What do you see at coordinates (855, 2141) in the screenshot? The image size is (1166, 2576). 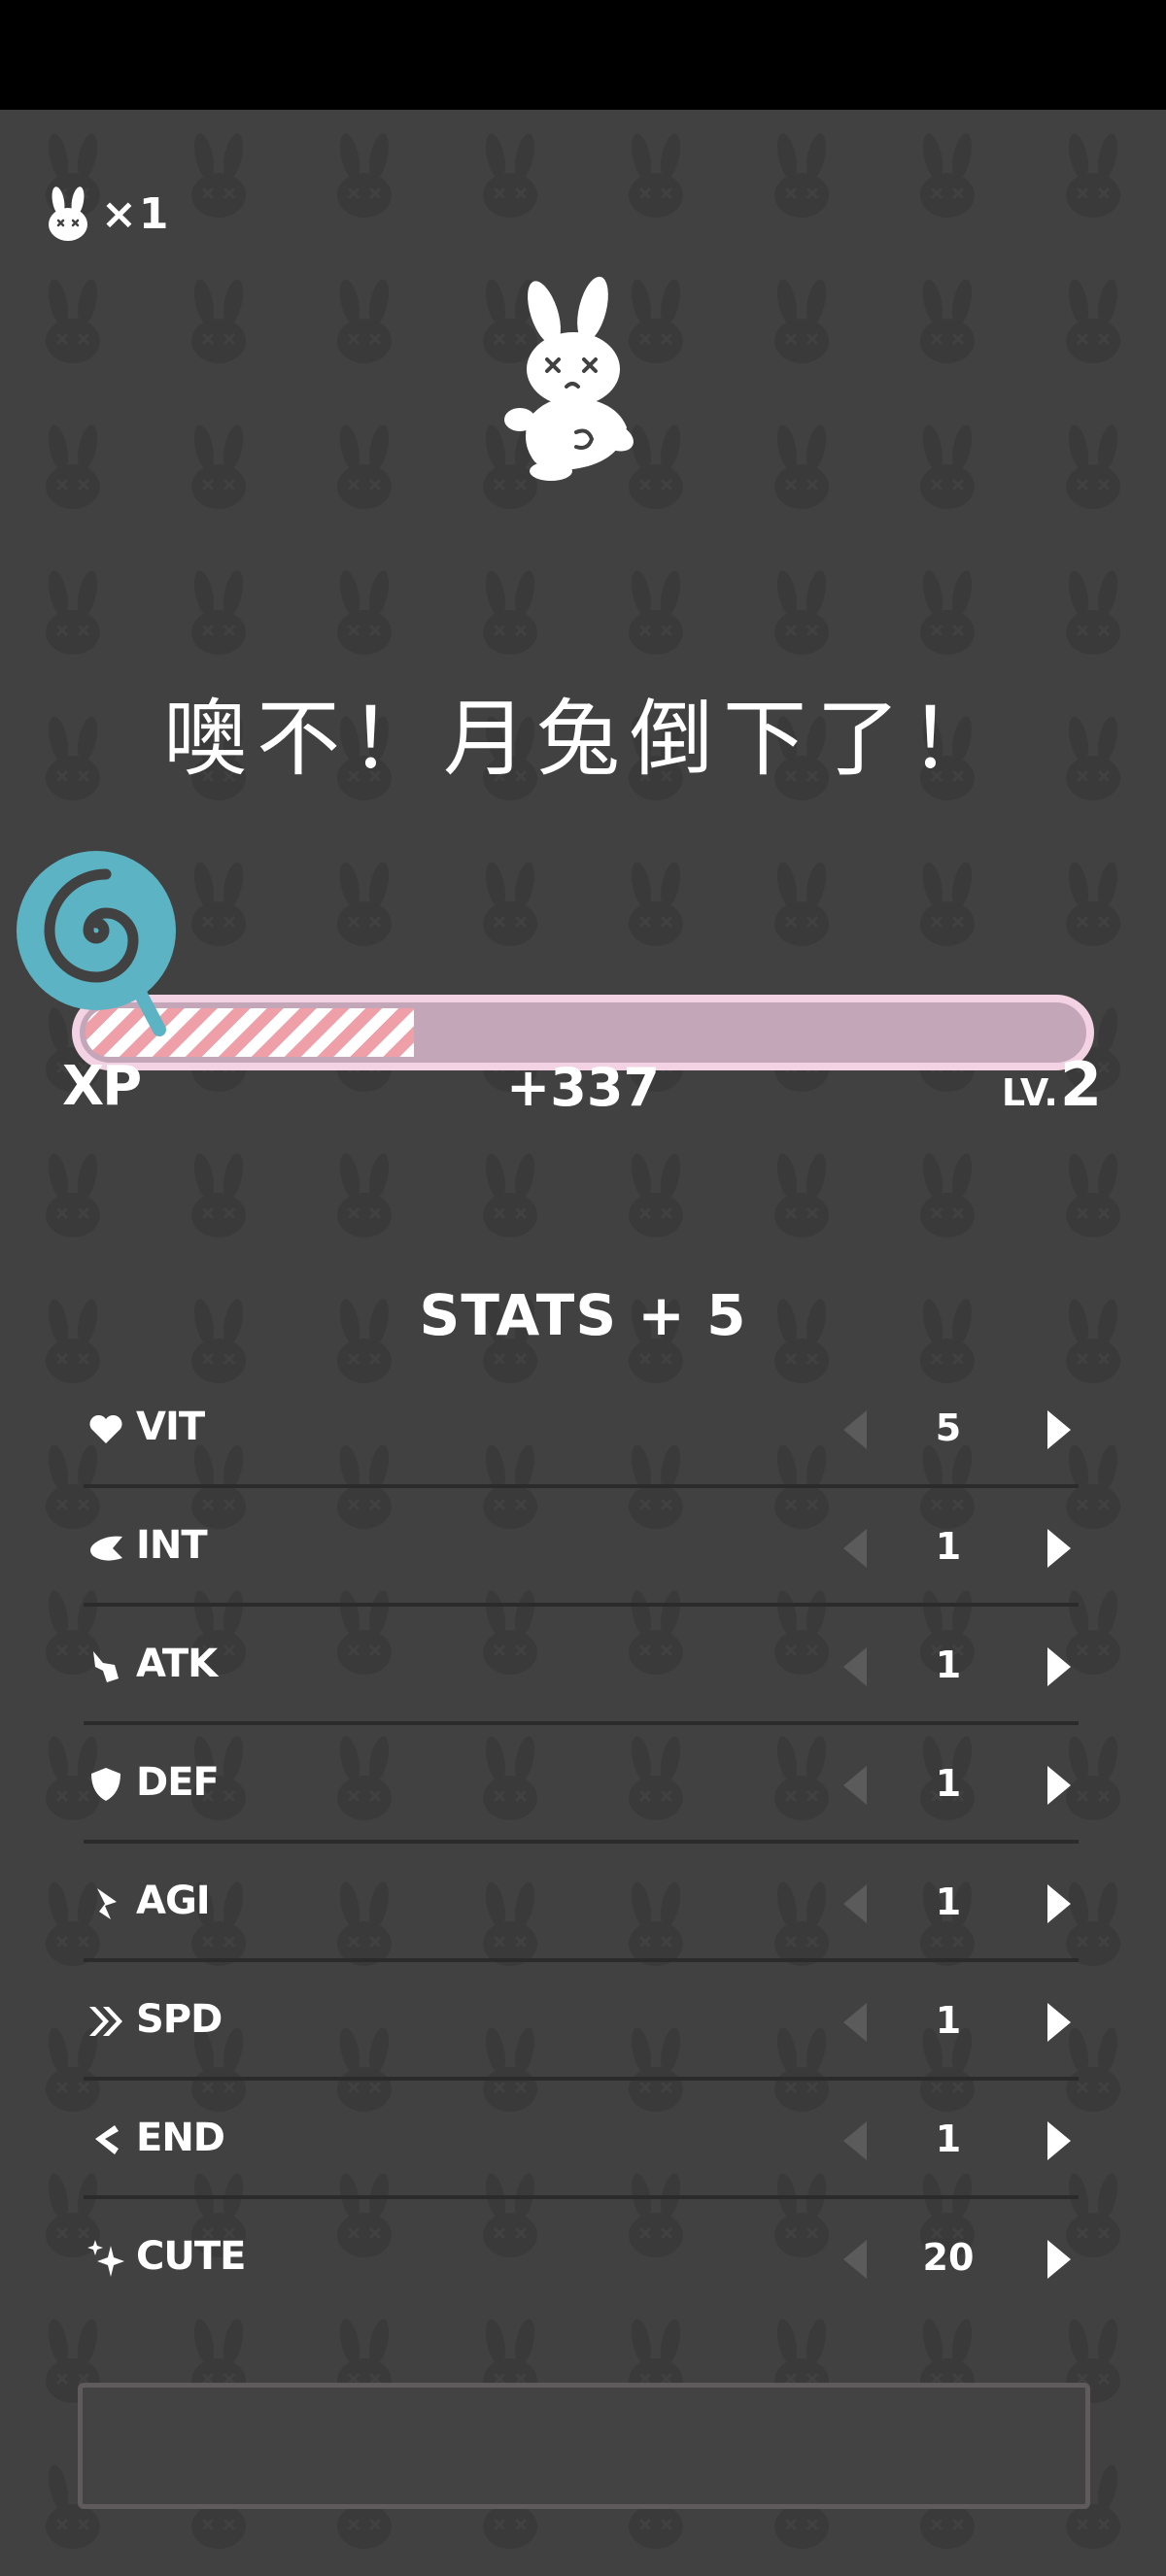 I see `decrease-end-button` at bounding box center [855, 2141].